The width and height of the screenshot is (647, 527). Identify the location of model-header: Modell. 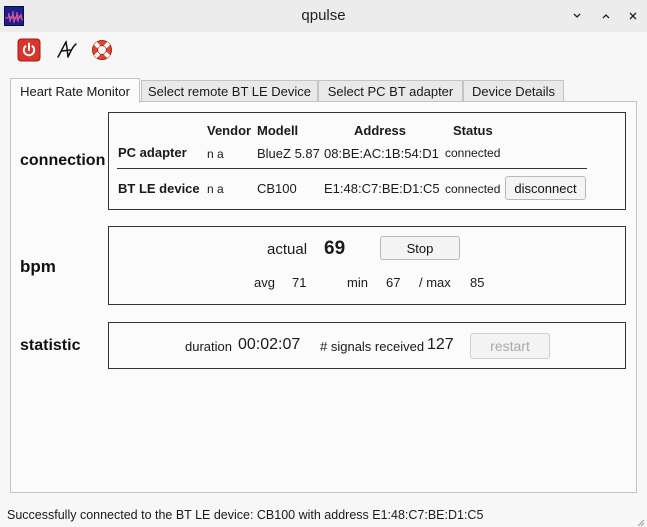
(278, 130).